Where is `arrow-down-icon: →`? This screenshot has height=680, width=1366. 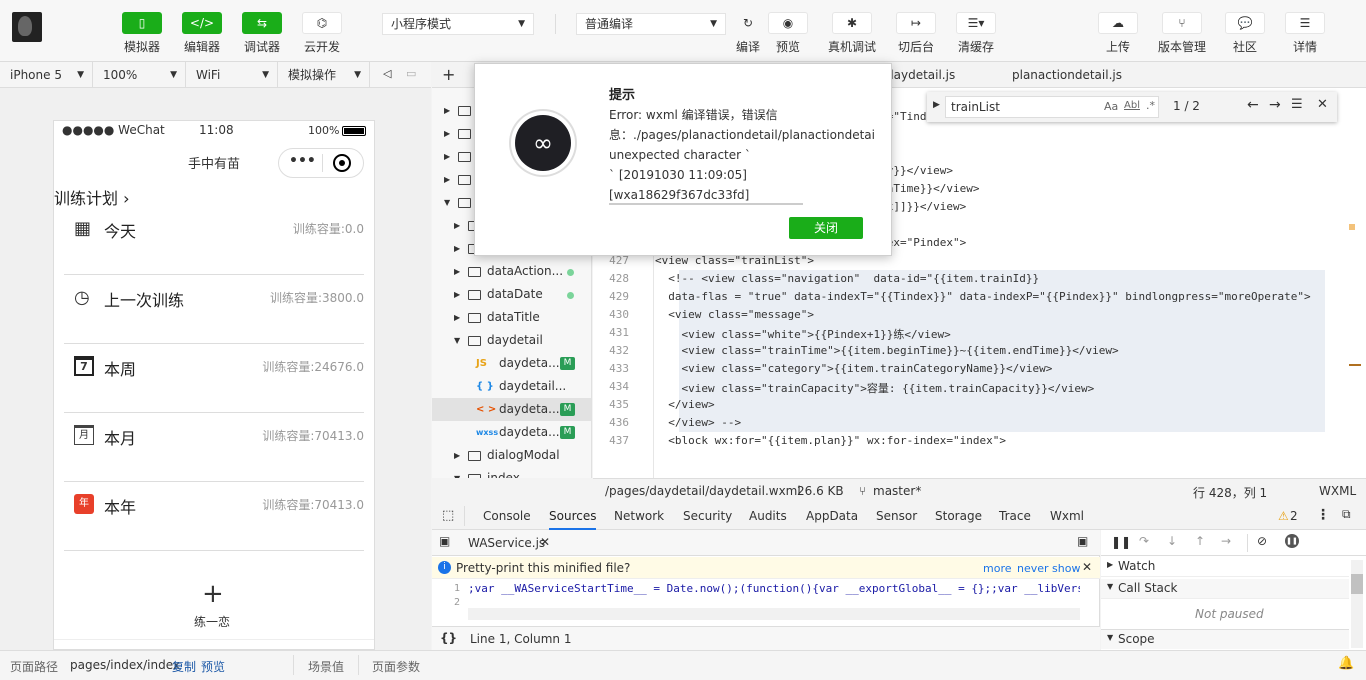 arrow-down-icon: → is located at coordinates (1275, 105).